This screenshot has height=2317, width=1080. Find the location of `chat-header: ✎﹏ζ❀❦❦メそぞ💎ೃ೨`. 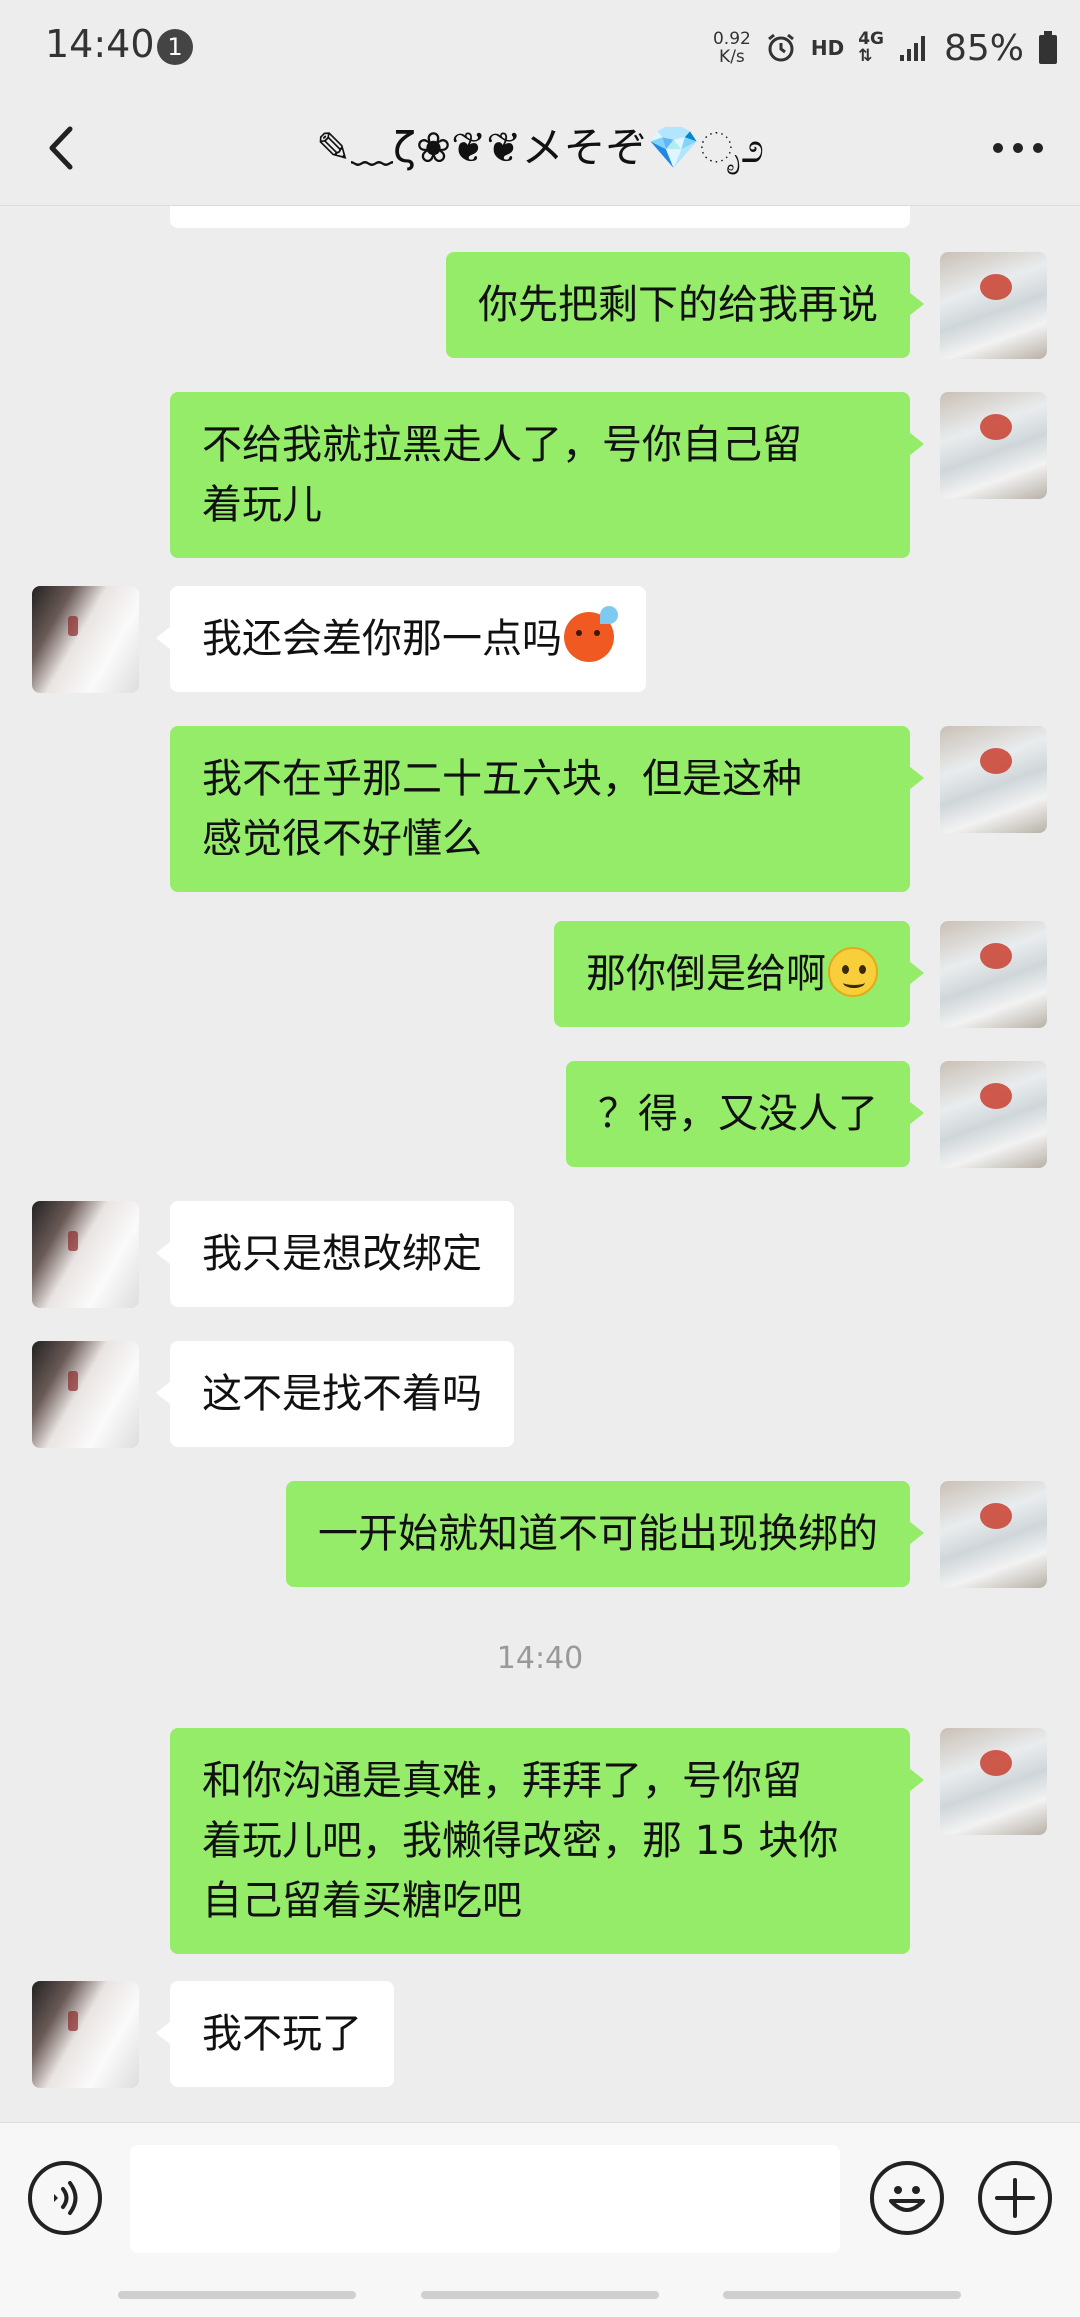

chat-header: ✎﹏ζ❀❦❦メそぞ💎ೃ೨ is located at coordinates (540, 150).